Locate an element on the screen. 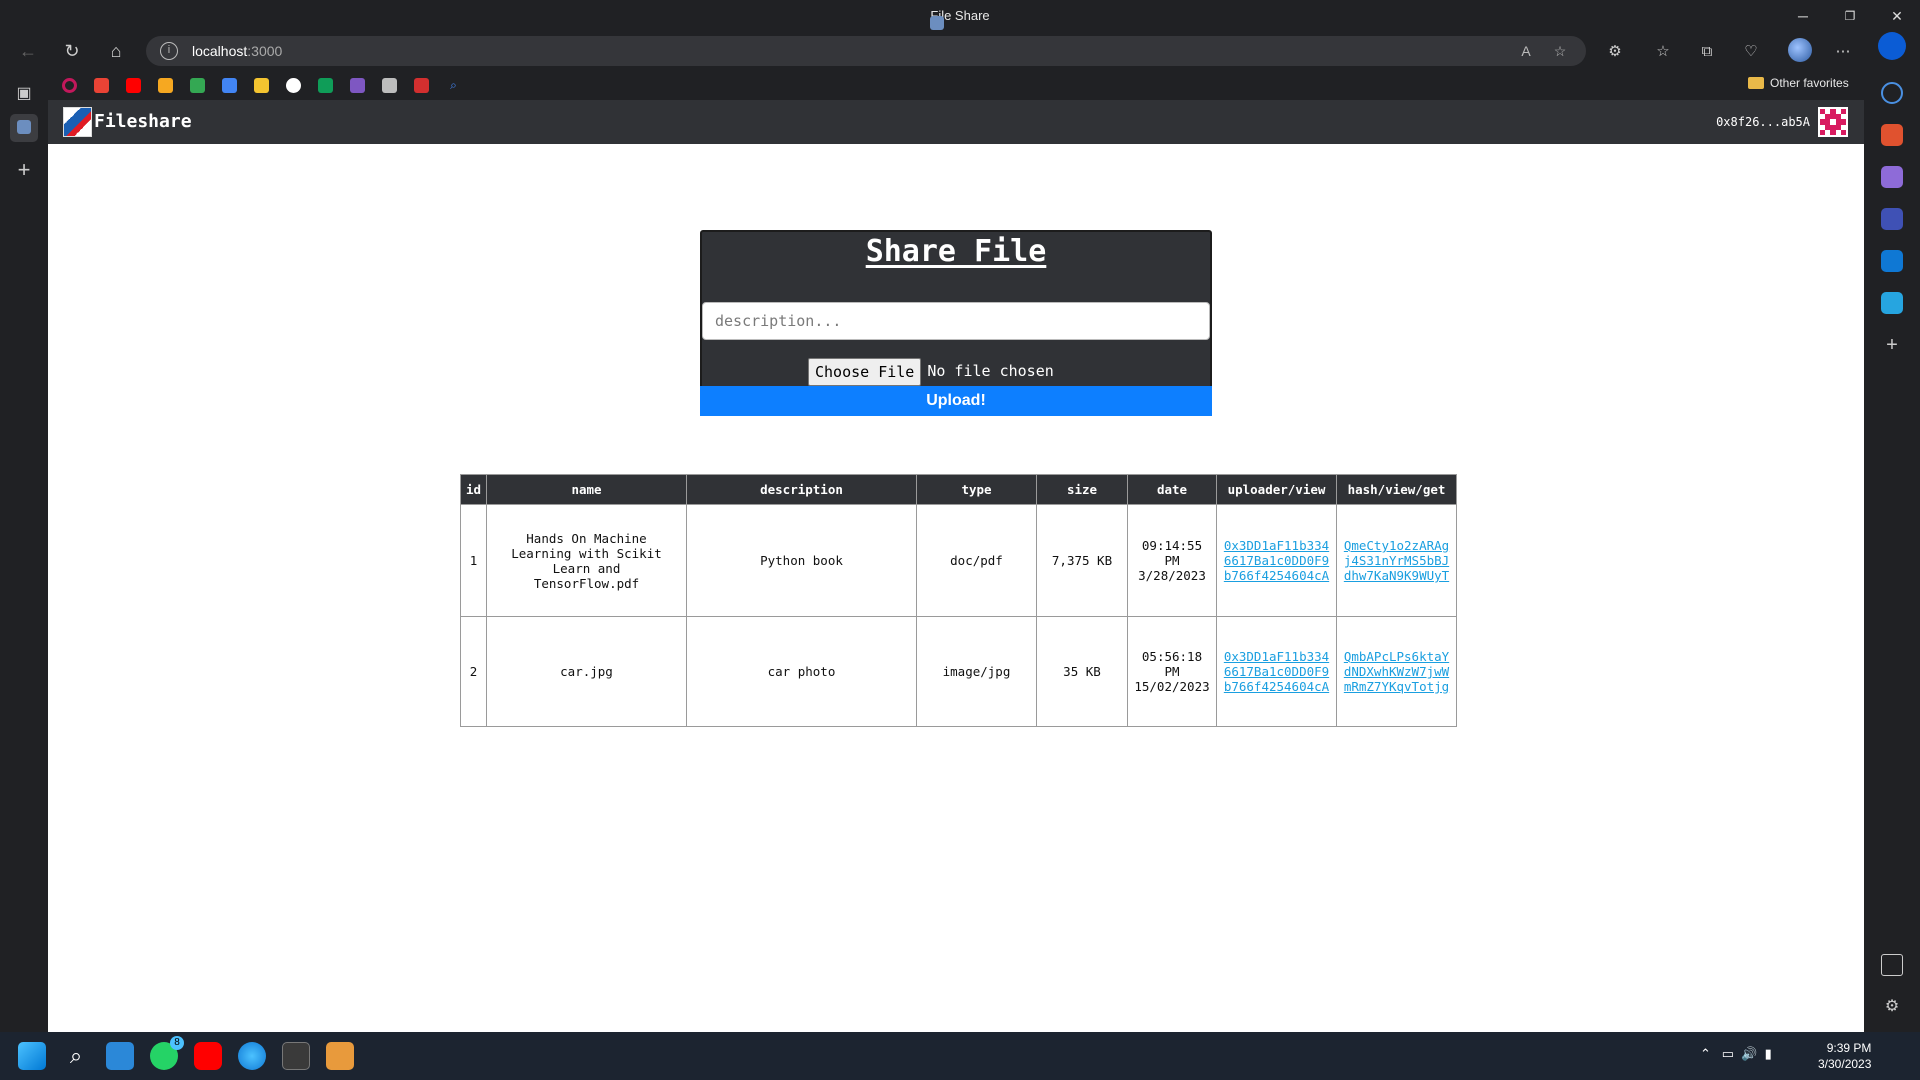 The image size is (1920, 1080). column-header-name: name is located at coordinates (586, 489).